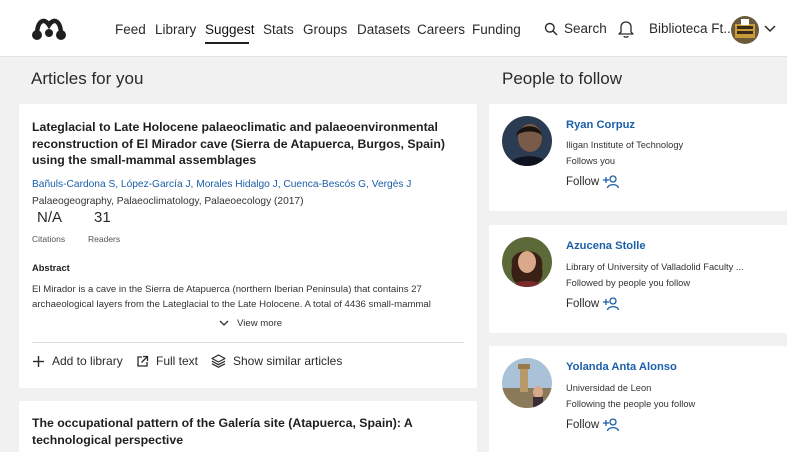 The width and height of the screenshot is (787, 452). I want to click on view-more-button: View more, so click(250, 323).